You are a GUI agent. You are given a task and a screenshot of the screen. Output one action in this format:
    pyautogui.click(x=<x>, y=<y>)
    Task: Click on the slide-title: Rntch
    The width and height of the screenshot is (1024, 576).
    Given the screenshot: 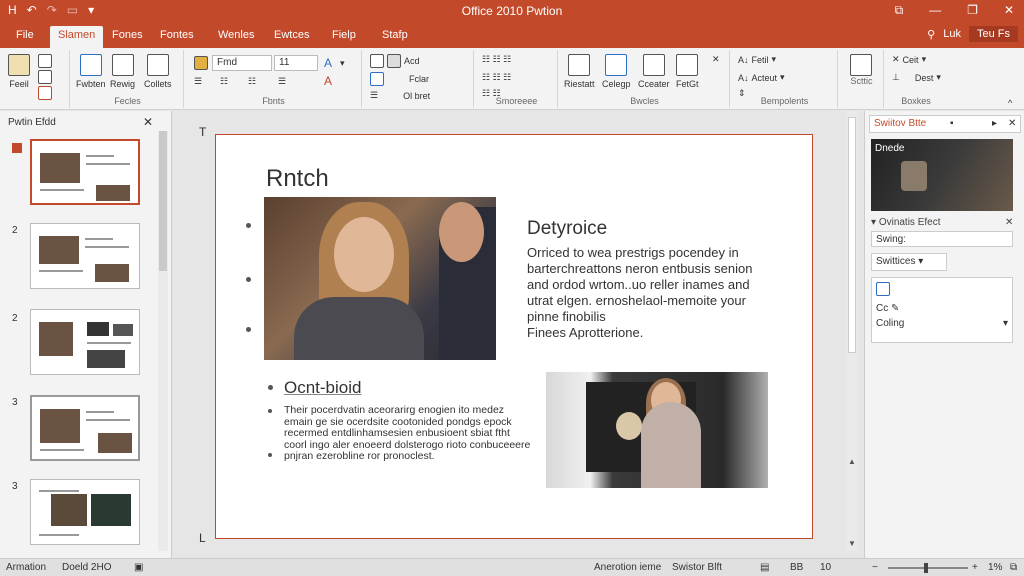 What is the action you would take?
    pyautogui.click(x=297, y=179)
    